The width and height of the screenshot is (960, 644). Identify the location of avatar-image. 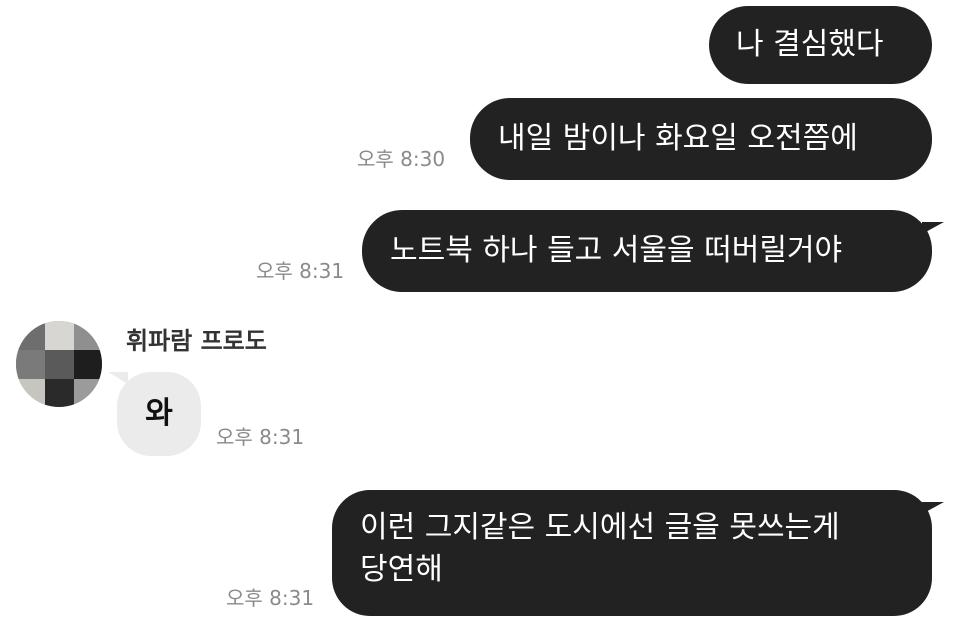
(59, 364).